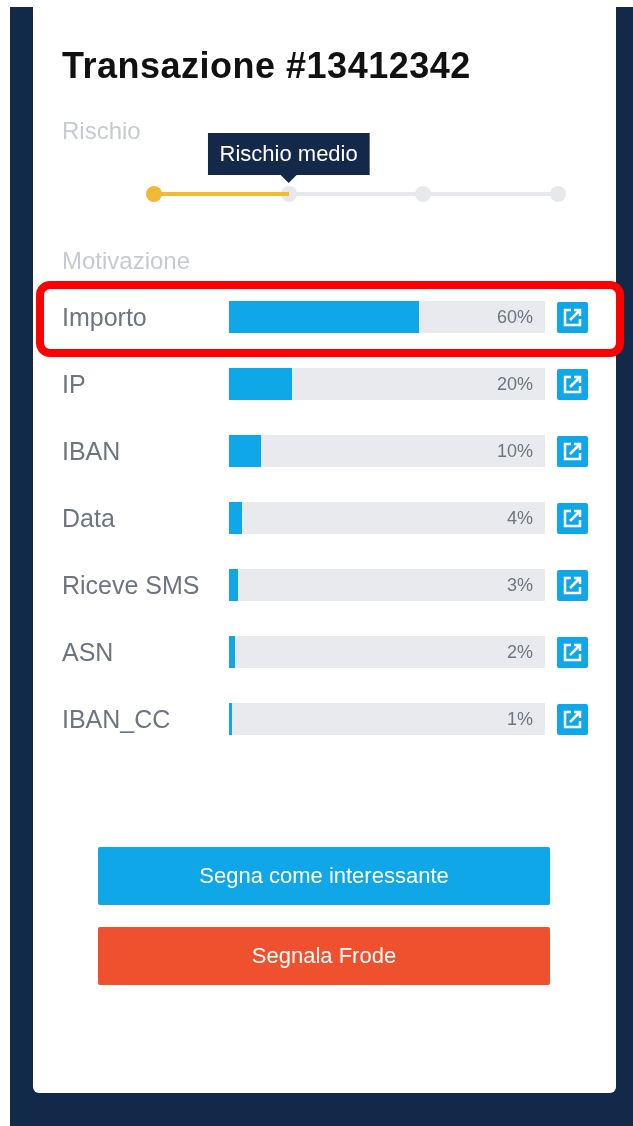 Image resolution: width=633 pixels, height=1126 pixels. Describe the element at coordinates (74, 384) in the screenshot. I see `factor-name: IP` at that location.